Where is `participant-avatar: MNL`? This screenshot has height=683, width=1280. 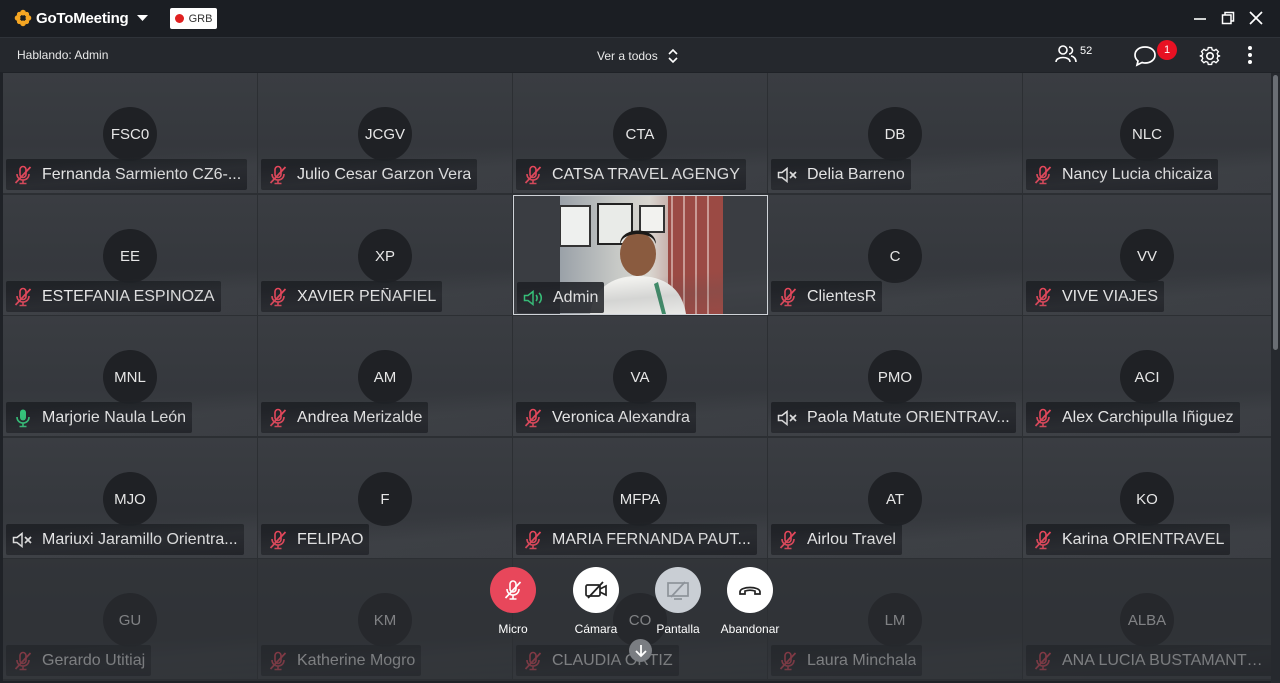 participant-avatar: MNL is located at coordinates (130, 377).